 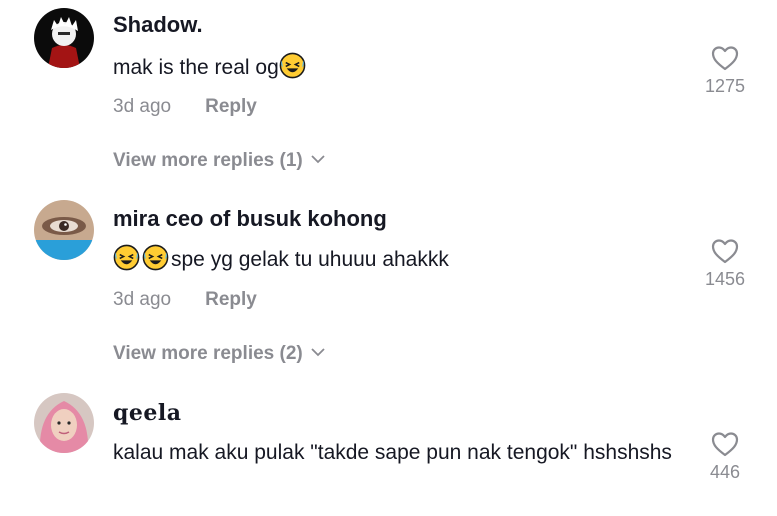 I want to click on view-more-label: View more replies (2), so click(x=208, y=353).